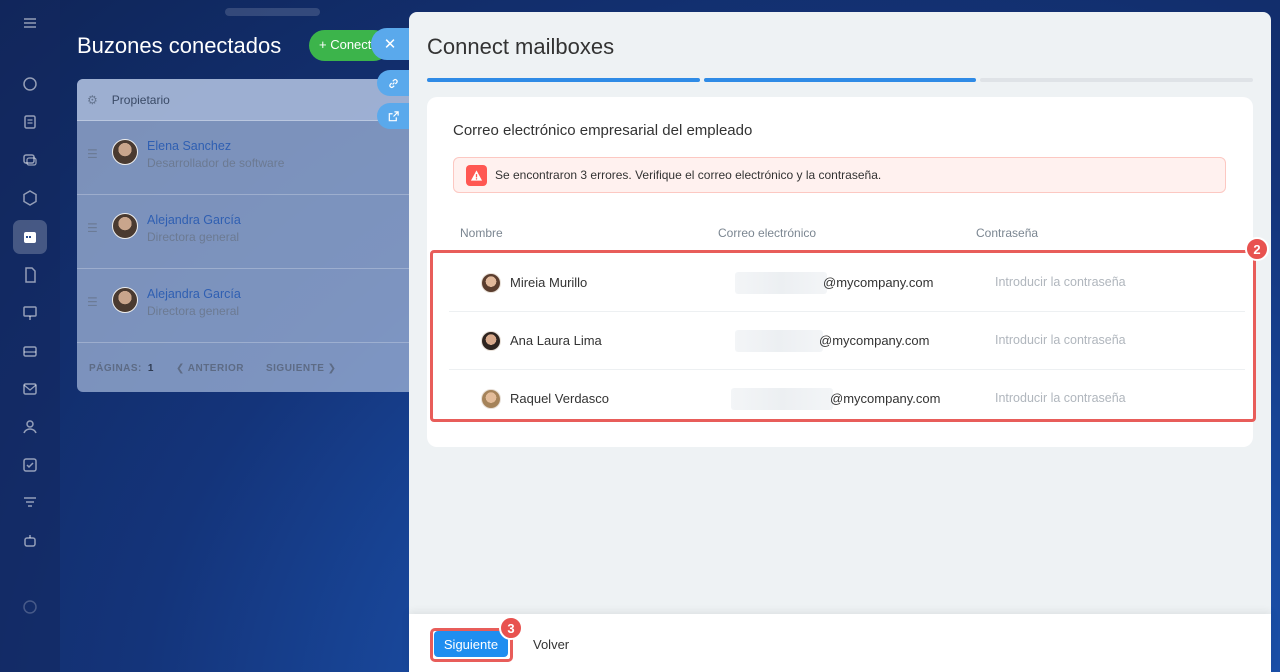 This screenshot has width=1280, height=672. I want to click on calendar-icon, so click(30, 237).